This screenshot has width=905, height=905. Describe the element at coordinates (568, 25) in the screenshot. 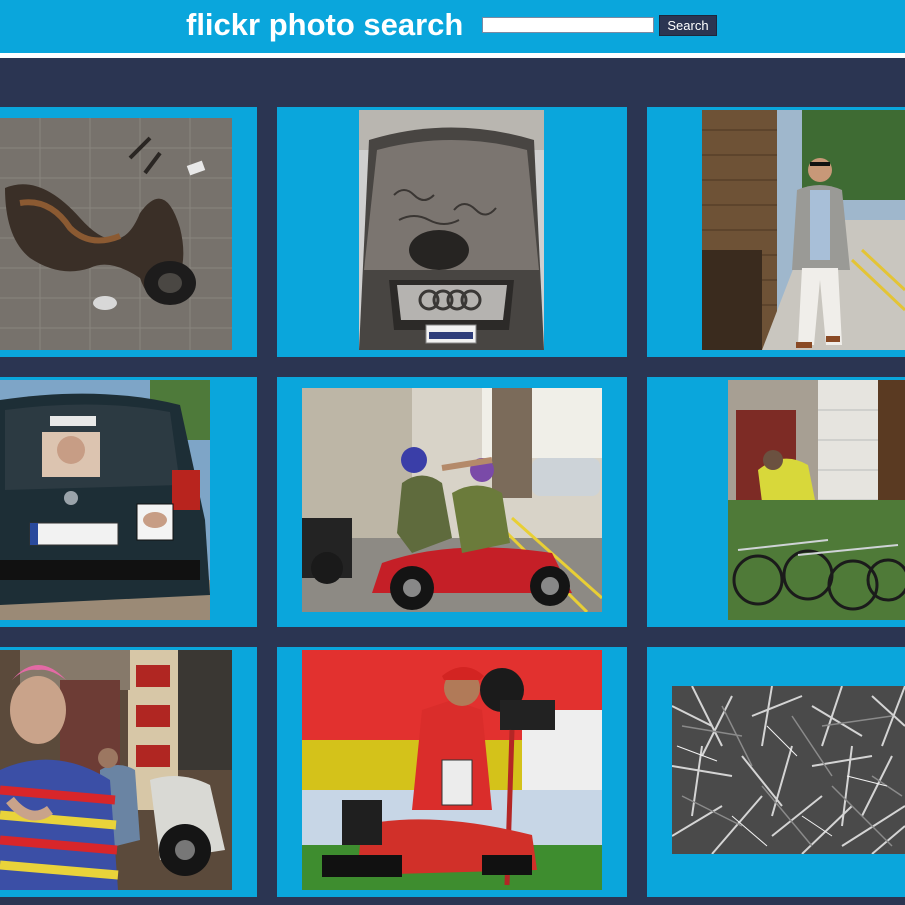

I see `search-input` at that location.